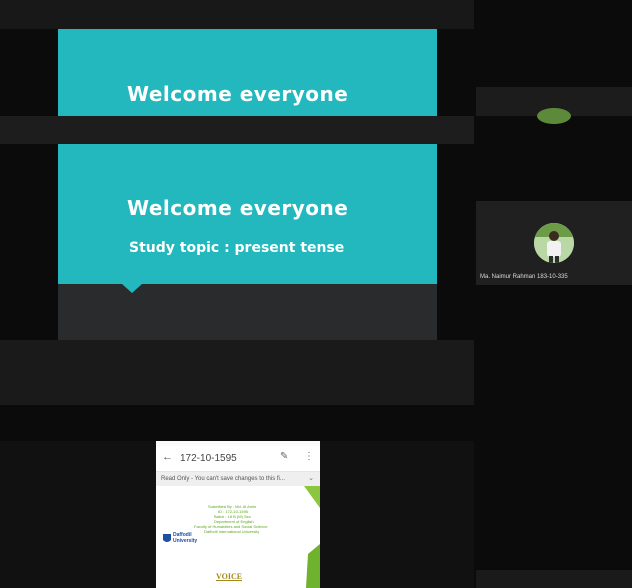 This screenshot has height=588, width=632. Describe the element at coordinates (309, 456) in the screenshot. I see `kebab-menu-icon: ⋮` at that location.